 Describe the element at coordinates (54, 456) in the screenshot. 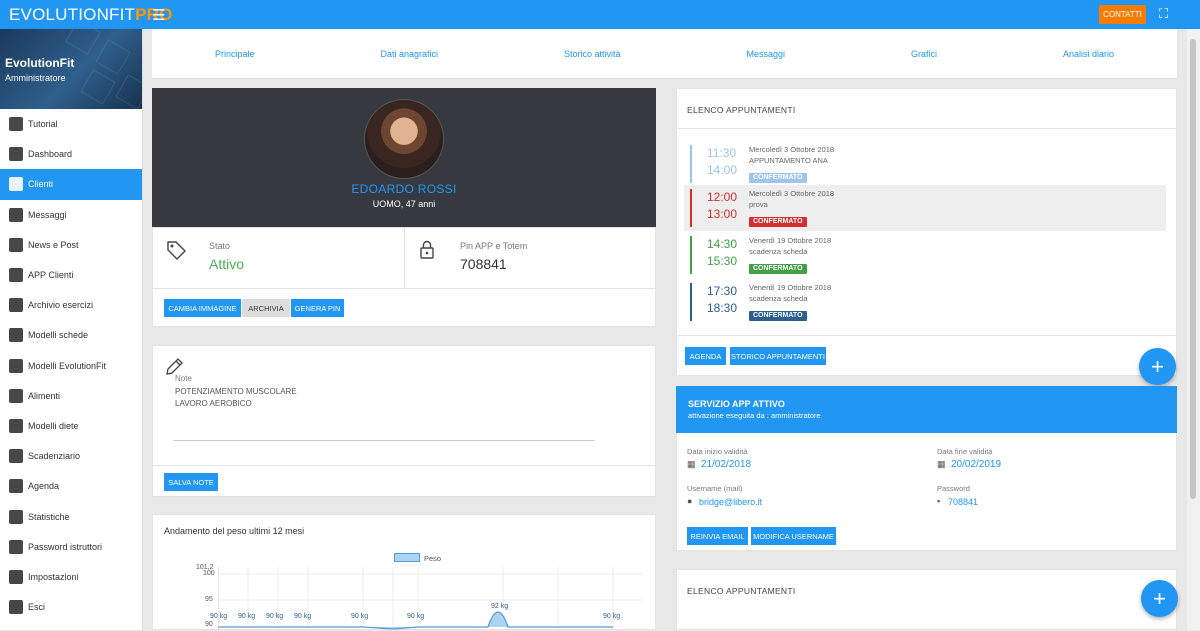

I see `sidebar-item-label: Scadenziario` at that location.